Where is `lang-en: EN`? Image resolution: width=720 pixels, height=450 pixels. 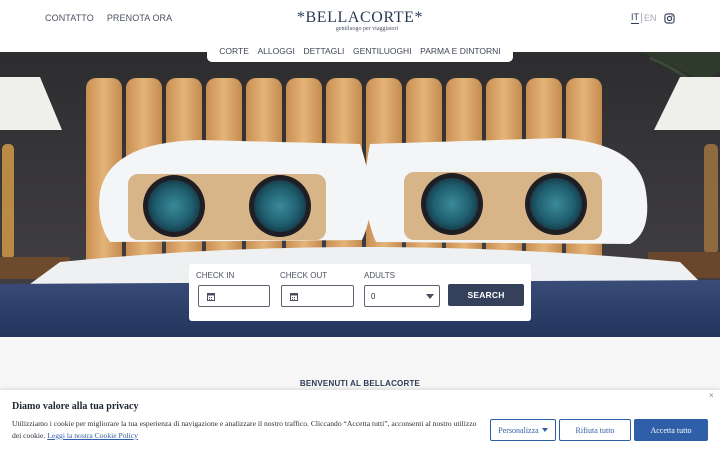 lang-en: EN is located at coordinates (650, 18).